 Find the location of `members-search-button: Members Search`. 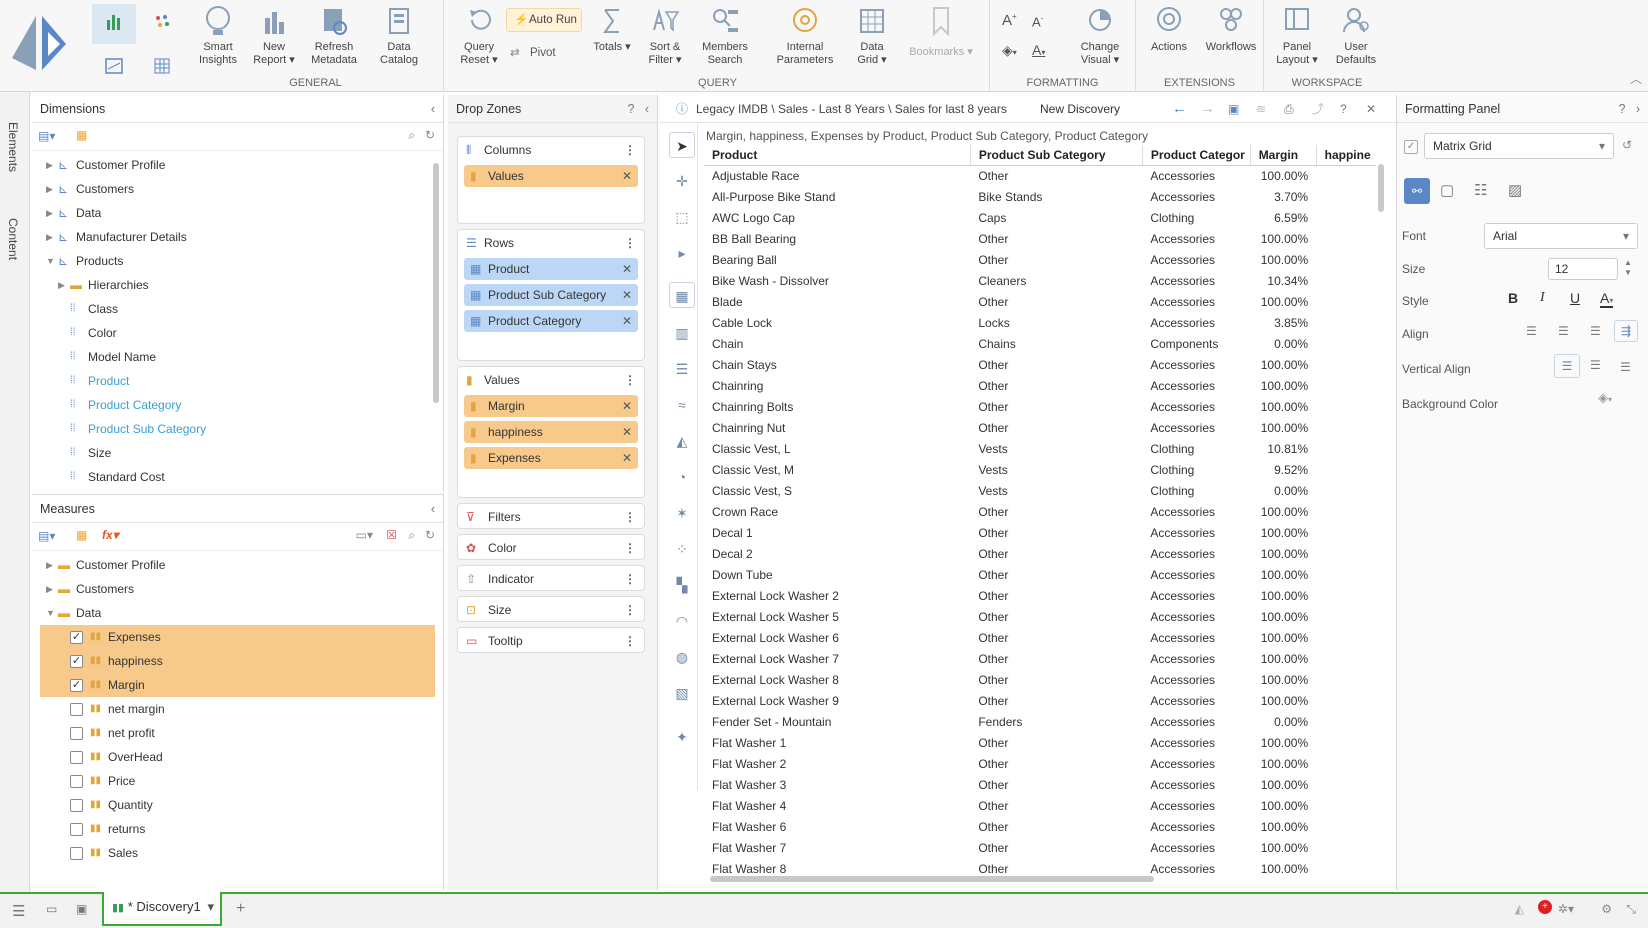

members-search-button: Members Search is located at coordinates (725, 35).